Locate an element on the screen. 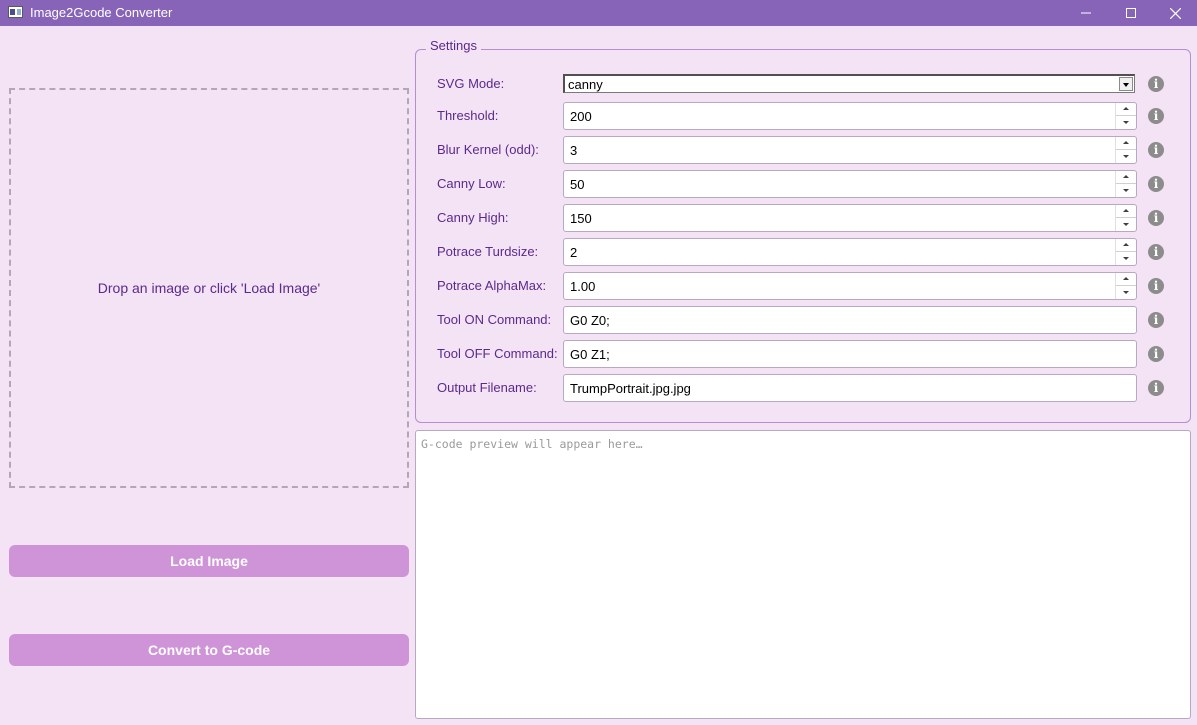 Image resolution: width=1197 pixels, height=725 pixels. maximize-icon is located at coordinates (1131, 13).